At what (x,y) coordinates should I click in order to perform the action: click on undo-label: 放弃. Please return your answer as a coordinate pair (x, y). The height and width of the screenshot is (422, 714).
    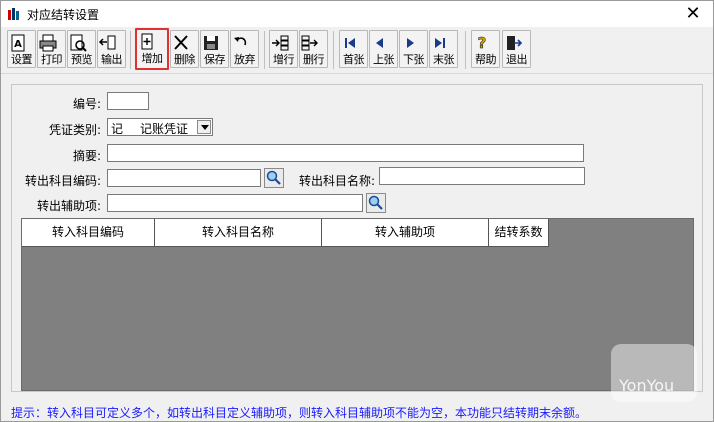
    Looking at the image, I should click on (245, 59).